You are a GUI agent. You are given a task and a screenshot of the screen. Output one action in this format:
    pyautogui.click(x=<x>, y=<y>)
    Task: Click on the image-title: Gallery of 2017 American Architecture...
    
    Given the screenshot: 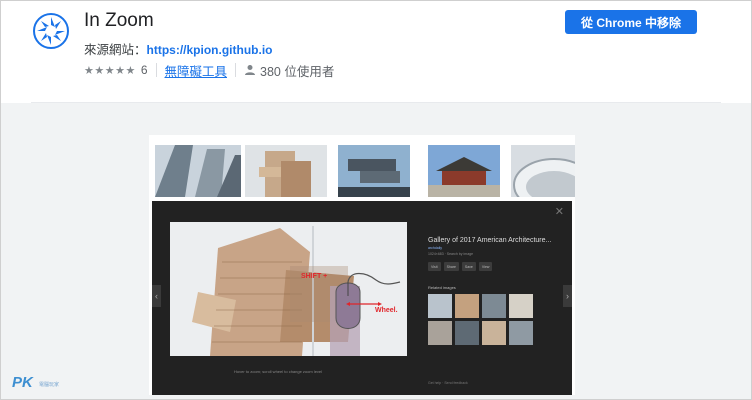 What is the action you would take?
    pyautogui.click(x=498, y=240)
    